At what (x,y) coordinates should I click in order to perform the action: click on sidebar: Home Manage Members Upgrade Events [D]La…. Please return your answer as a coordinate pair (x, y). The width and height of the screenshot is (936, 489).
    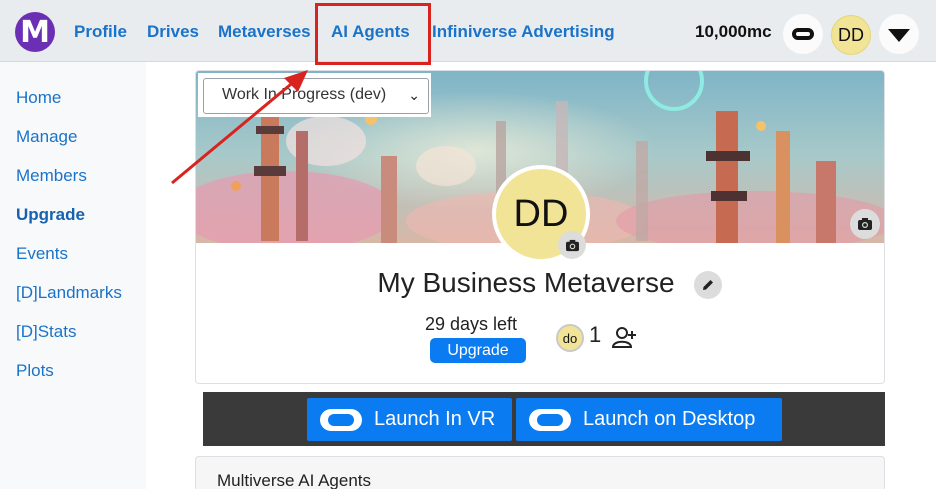
    Looking at the image, I should click on (73, 275).